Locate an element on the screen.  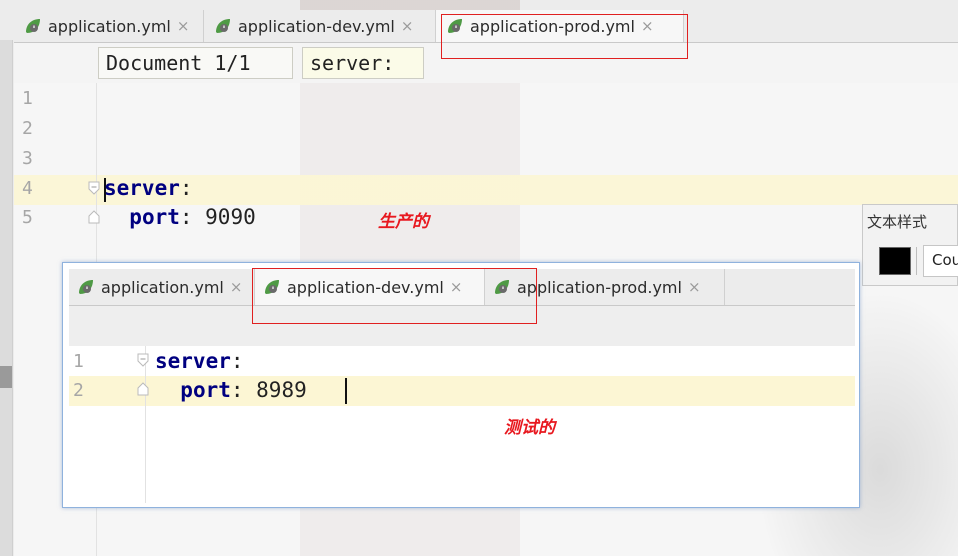
code-line-port: port: 9090 is located at coordinates (180, 217).